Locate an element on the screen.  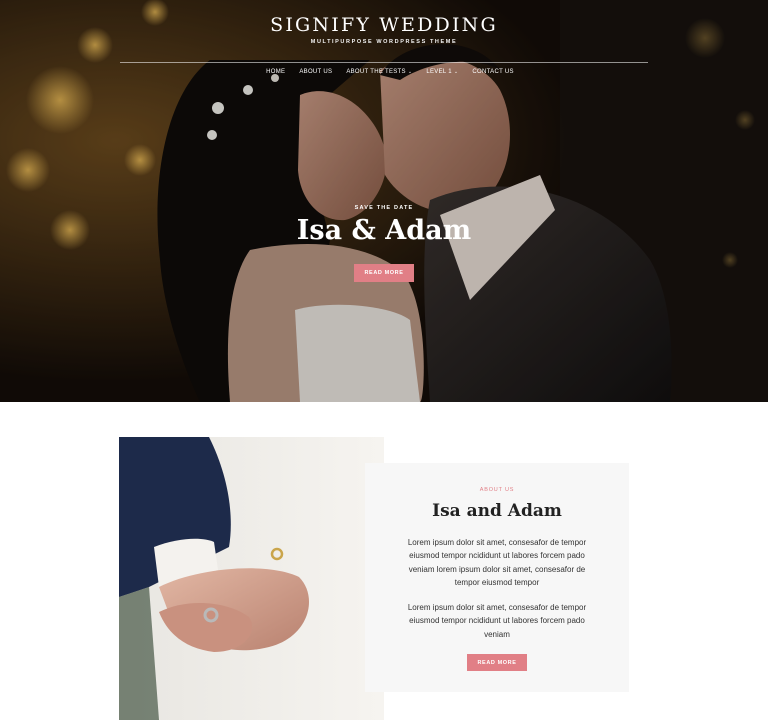
nav-item-label: HOME is located at coordinates (276, 72).